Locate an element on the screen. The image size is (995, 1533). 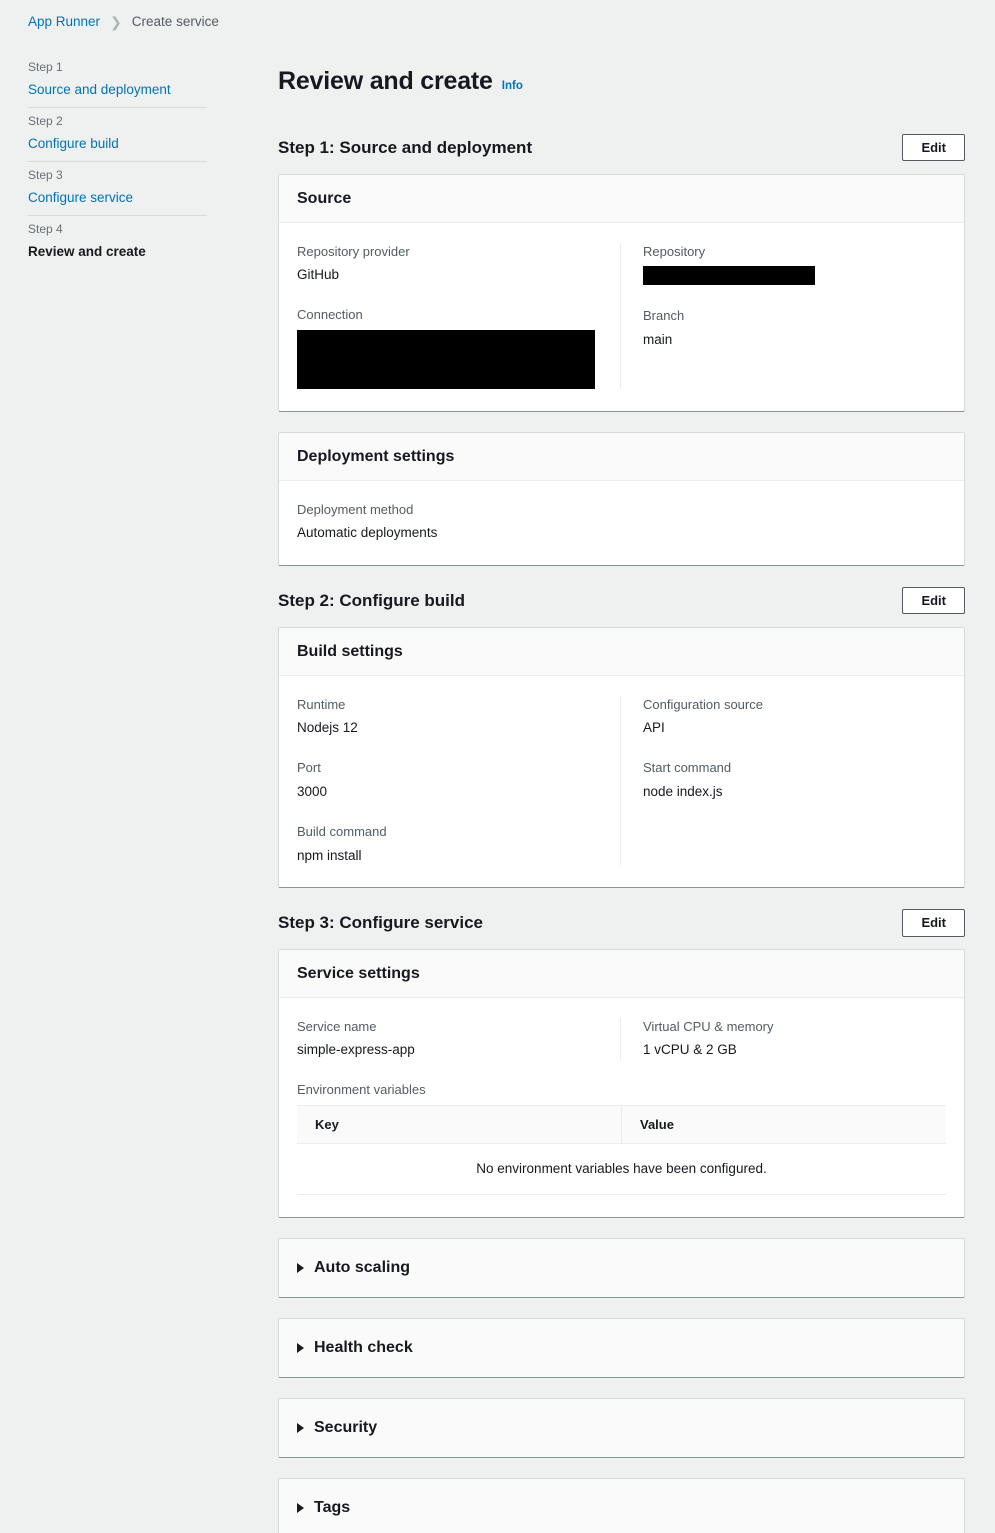
field-port: Port 3000 is located at coordinates (448, 780).